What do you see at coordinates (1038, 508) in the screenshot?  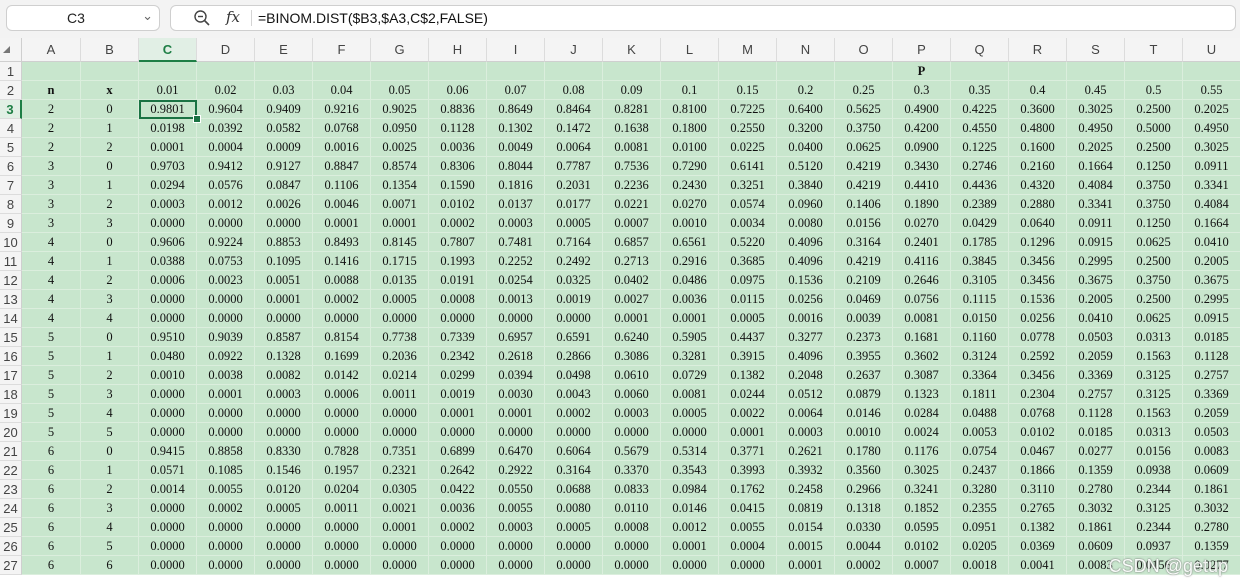 I see `cell-r24: 0.2765` at bounding box center [1038, 508].